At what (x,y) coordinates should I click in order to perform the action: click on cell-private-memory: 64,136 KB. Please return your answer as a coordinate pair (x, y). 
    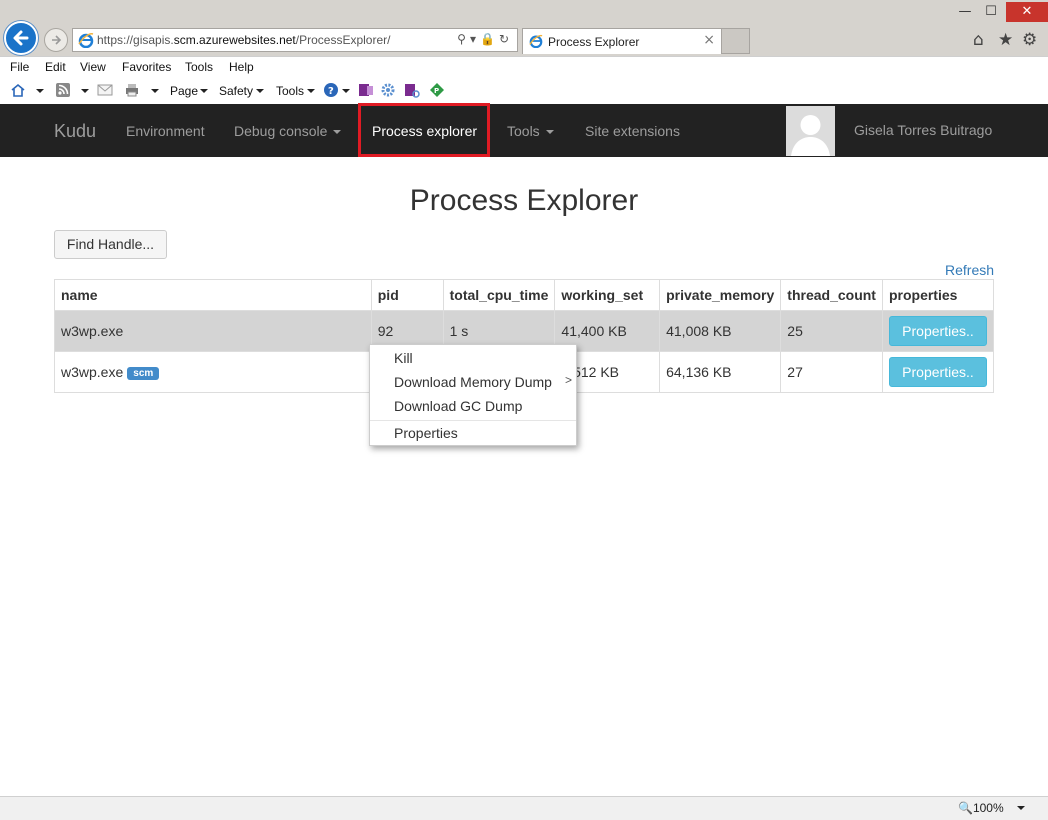
    Looking at the image, I should click on (720, 372).